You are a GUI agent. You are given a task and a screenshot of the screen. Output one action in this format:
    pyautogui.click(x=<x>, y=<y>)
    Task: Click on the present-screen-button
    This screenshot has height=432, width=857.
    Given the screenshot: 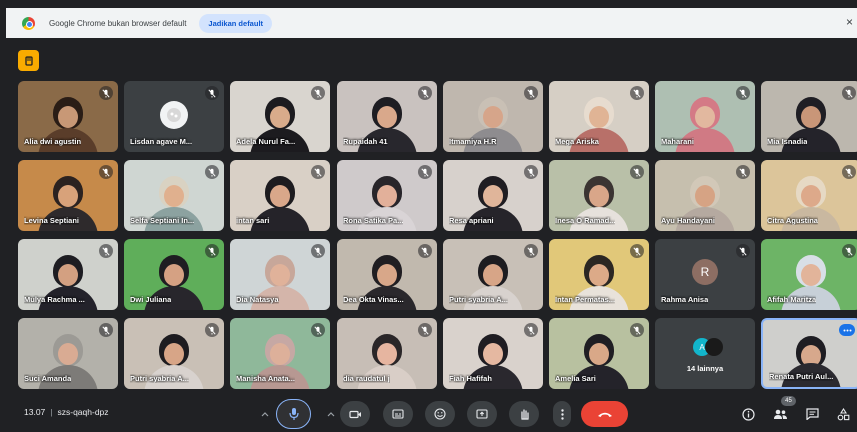 What is the action you would take?
    pyautogui.click(x=482, y=414)
    